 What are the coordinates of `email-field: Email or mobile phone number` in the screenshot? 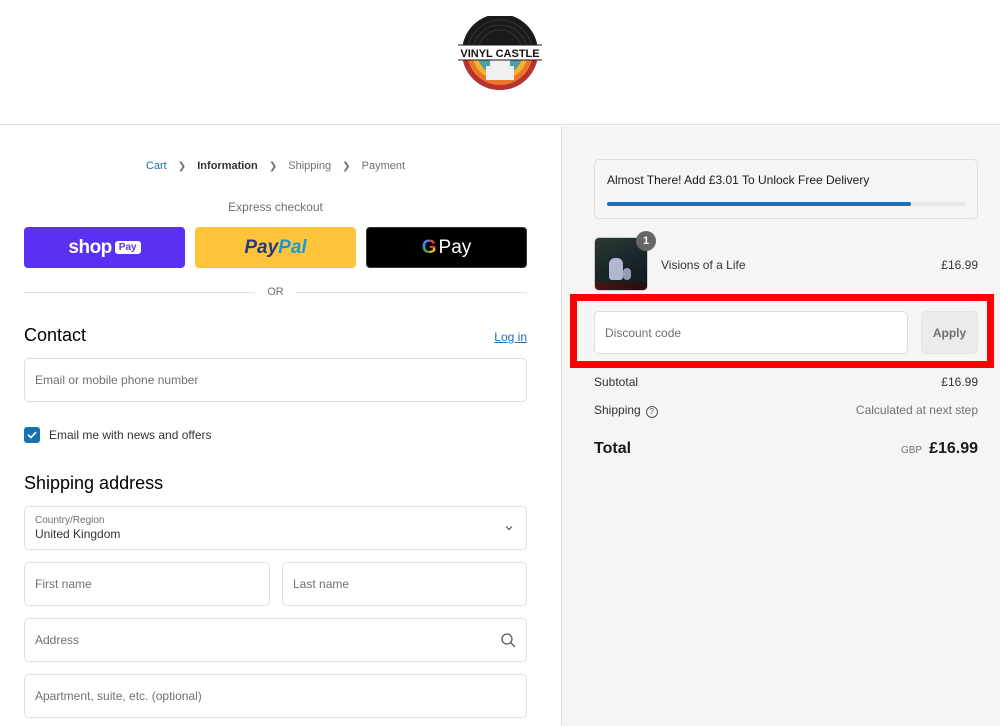 It's located at (275, 380).